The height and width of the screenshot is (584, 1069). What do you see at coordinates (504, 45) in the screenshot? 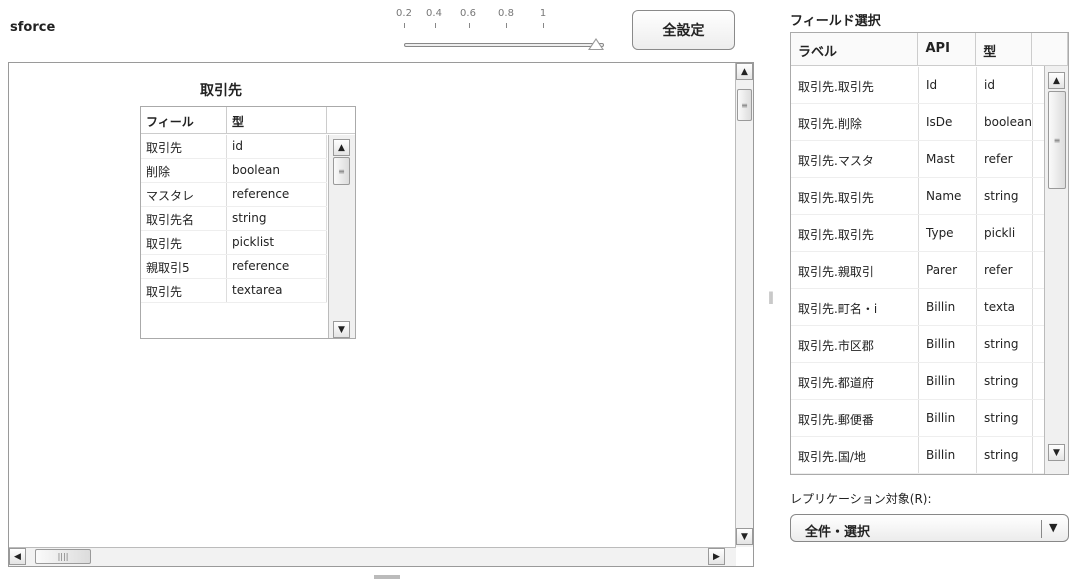
I see `zoom-track` at bounding box center [504, 45].